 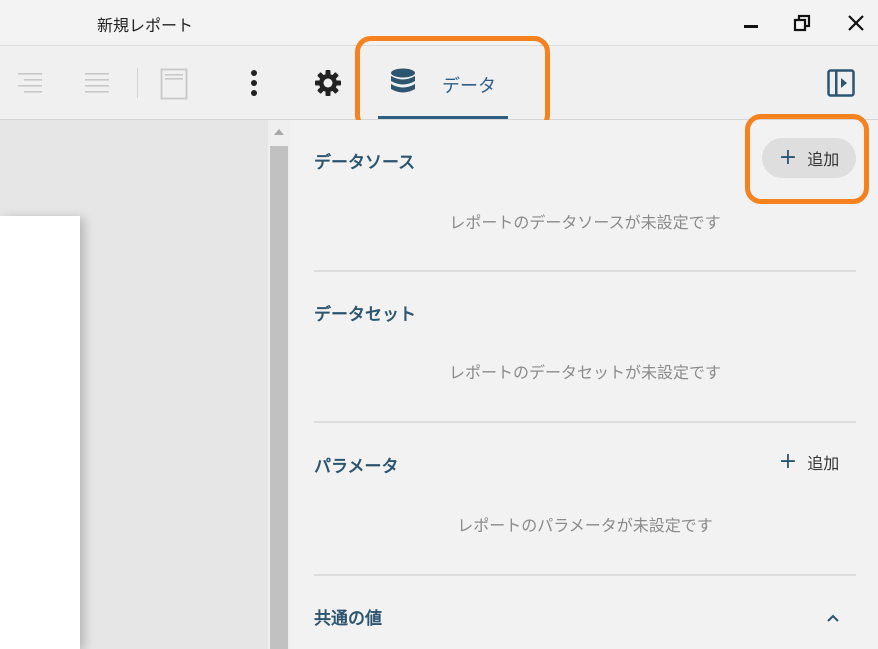 What do you see at coordinates (452, 83) in the screenshot?
I see `tab-data-highlight` at bounding box center [452, 83].